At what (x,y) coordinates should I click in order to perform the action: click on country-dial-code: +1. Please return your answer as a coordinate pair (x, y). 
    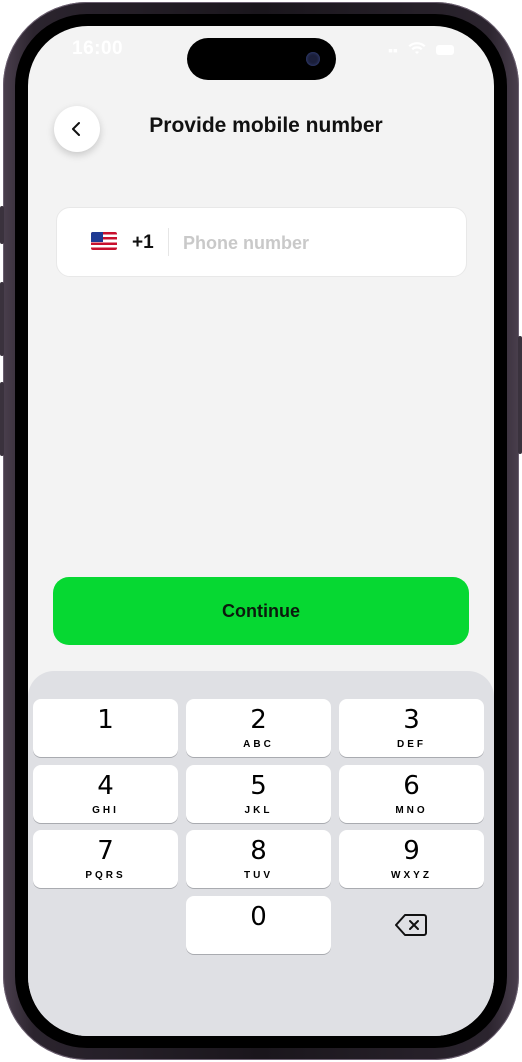
    Looking at the image, I should click on (143, 243).